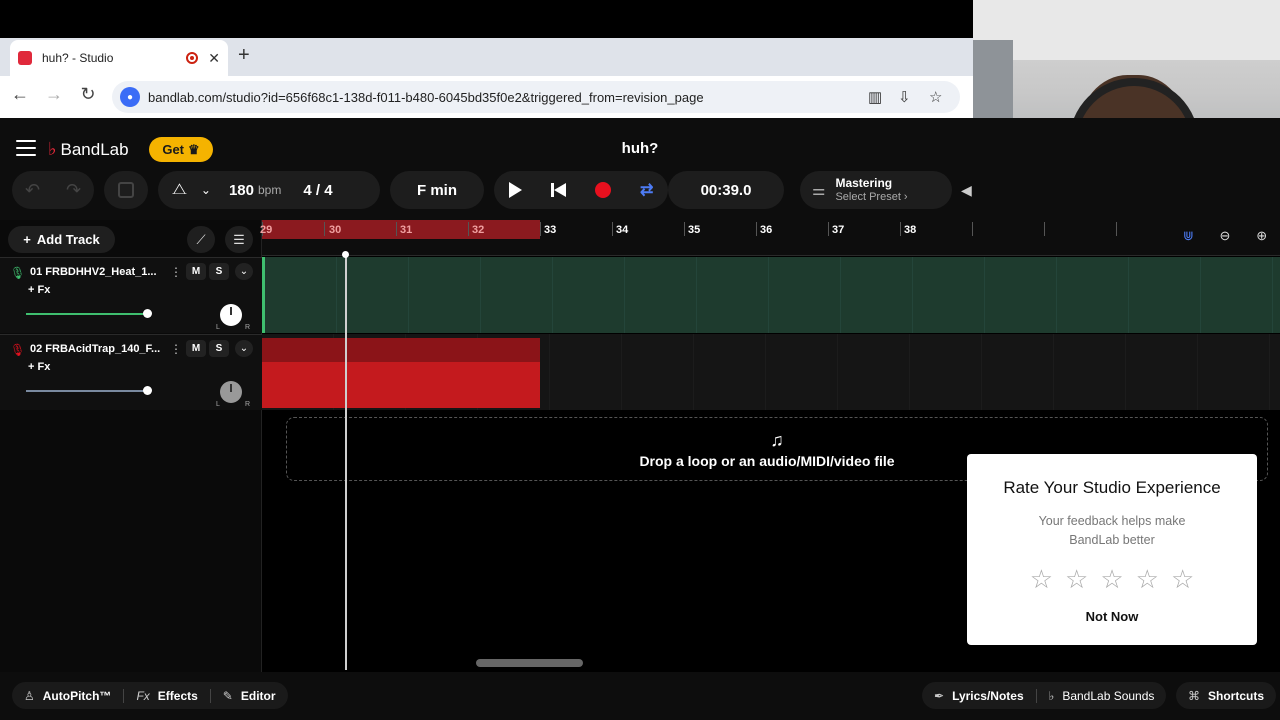 This screenshot has width=1280, height=720. Describe the element at coordinates (177, 695) in the screenshot. I see `effects-label: Effects` at that location.